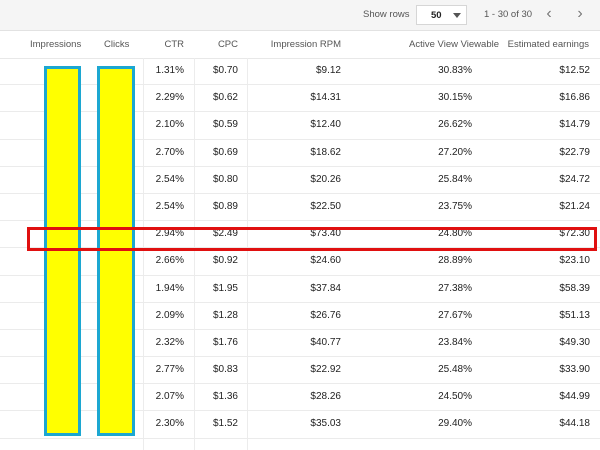 The width and height of the screenshot is (600, 450). What do you see at coordinates (169, 152) in the screenshot?
I see `cell-ctr: 2.70%` at bounding box center [169, 152].